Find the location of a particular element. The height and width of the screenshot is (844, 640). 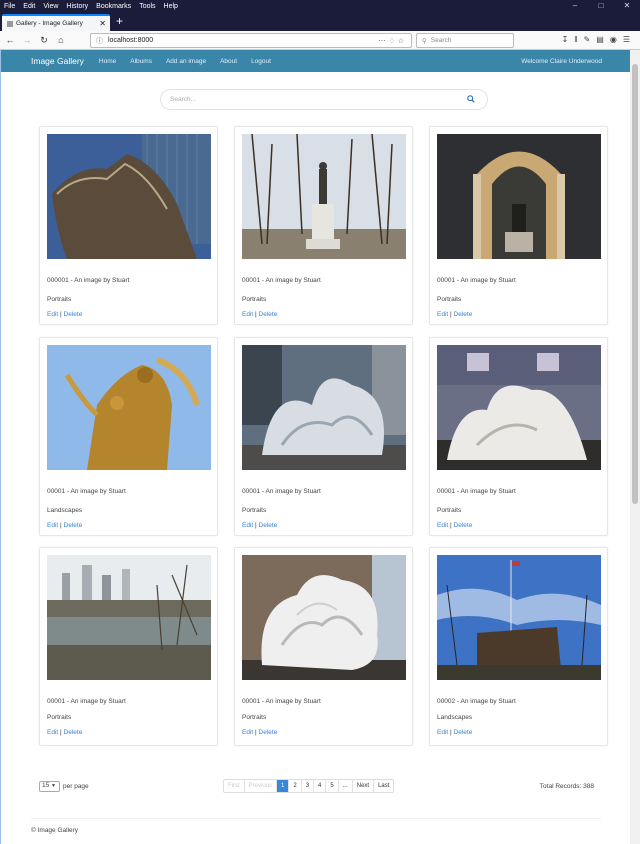

browser-tab: Gallery - Image Gallery ✕ is located at coordinates (56, 22).